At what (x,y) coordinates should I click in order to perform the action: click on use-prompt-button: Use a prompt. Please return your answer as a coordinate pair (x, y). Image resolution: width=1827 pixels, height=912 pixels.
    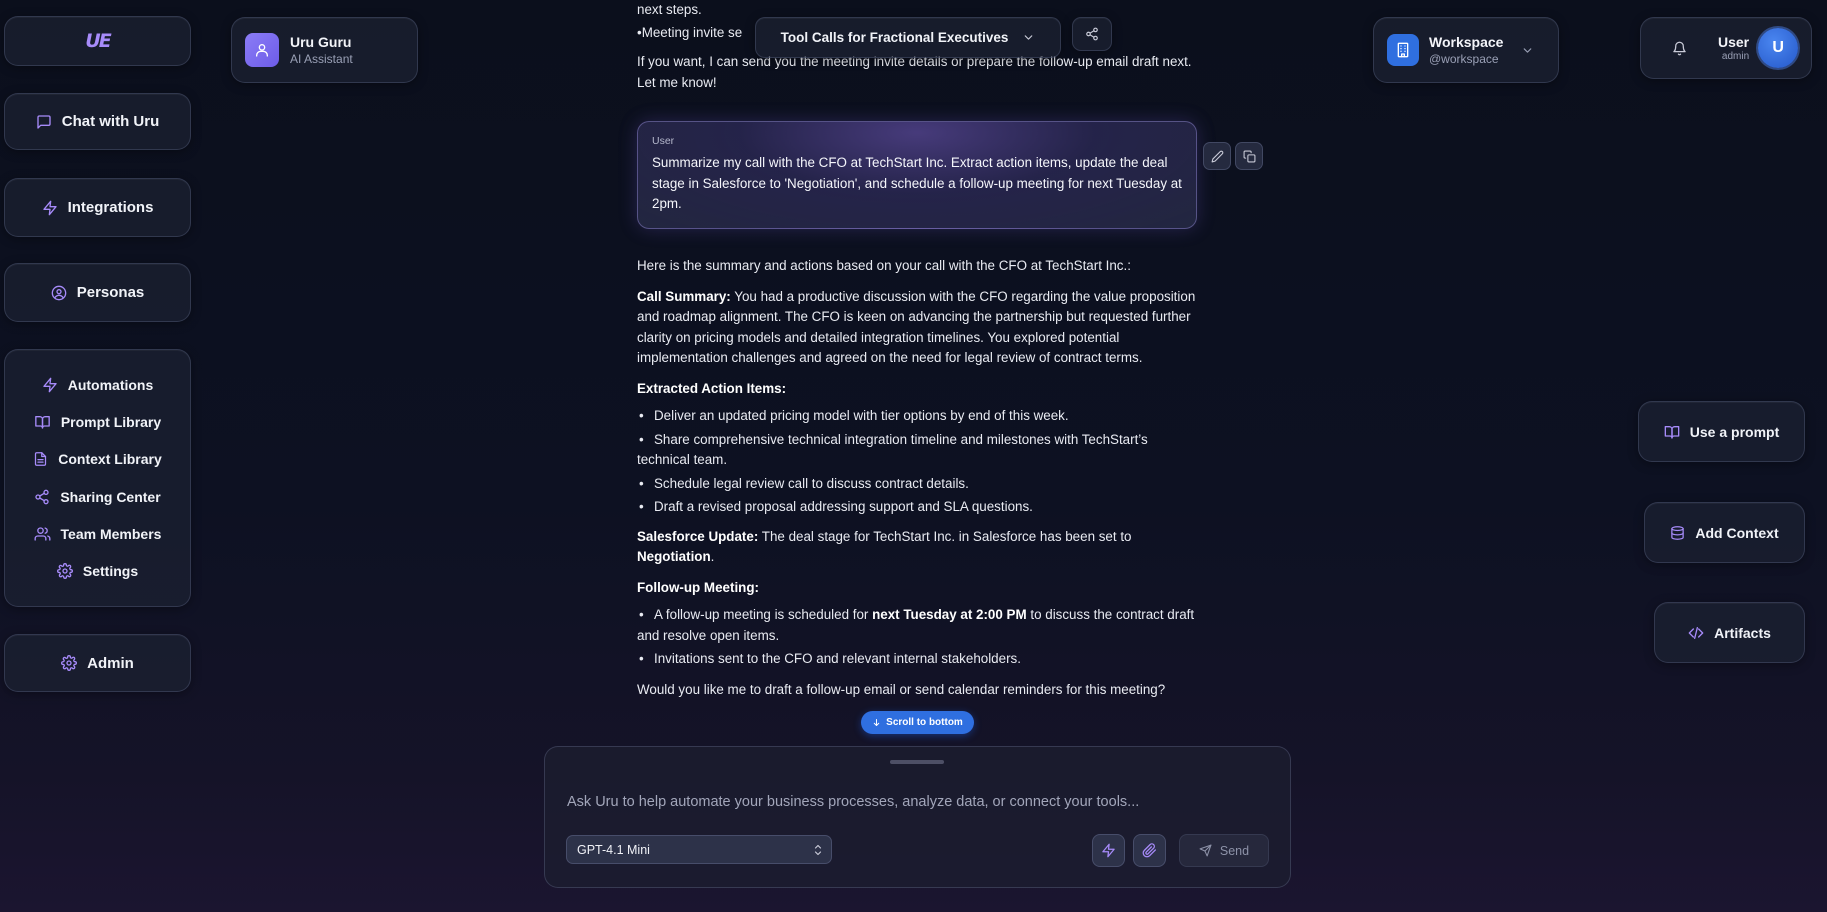
    Looking at the image, I should click on (1721, 431).